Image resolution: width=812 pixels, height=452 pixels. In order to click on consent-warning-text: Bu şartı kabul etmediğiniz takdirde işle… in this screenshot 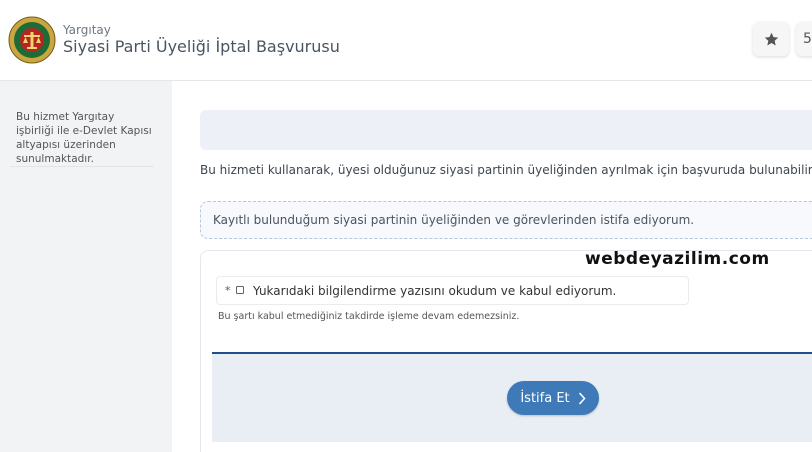, I will do `click(369, 316)`.